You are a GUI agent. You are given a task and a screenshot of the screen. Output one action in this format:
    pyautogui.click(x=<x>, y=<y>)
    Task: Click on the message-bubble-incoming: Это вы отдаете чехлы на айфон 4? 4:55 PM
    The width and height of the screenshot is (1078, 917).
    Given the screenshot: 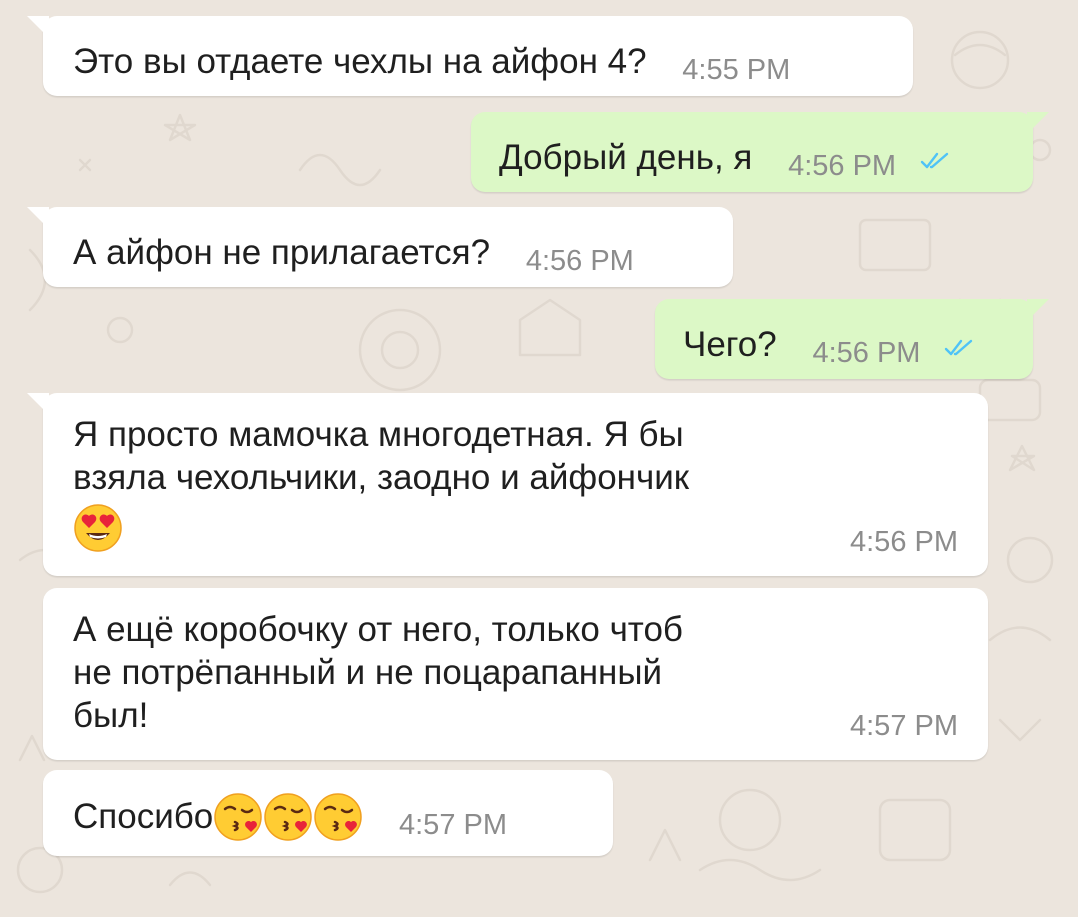 What is the action you would take?
    pyautogui.click(x=470, y=56)
    